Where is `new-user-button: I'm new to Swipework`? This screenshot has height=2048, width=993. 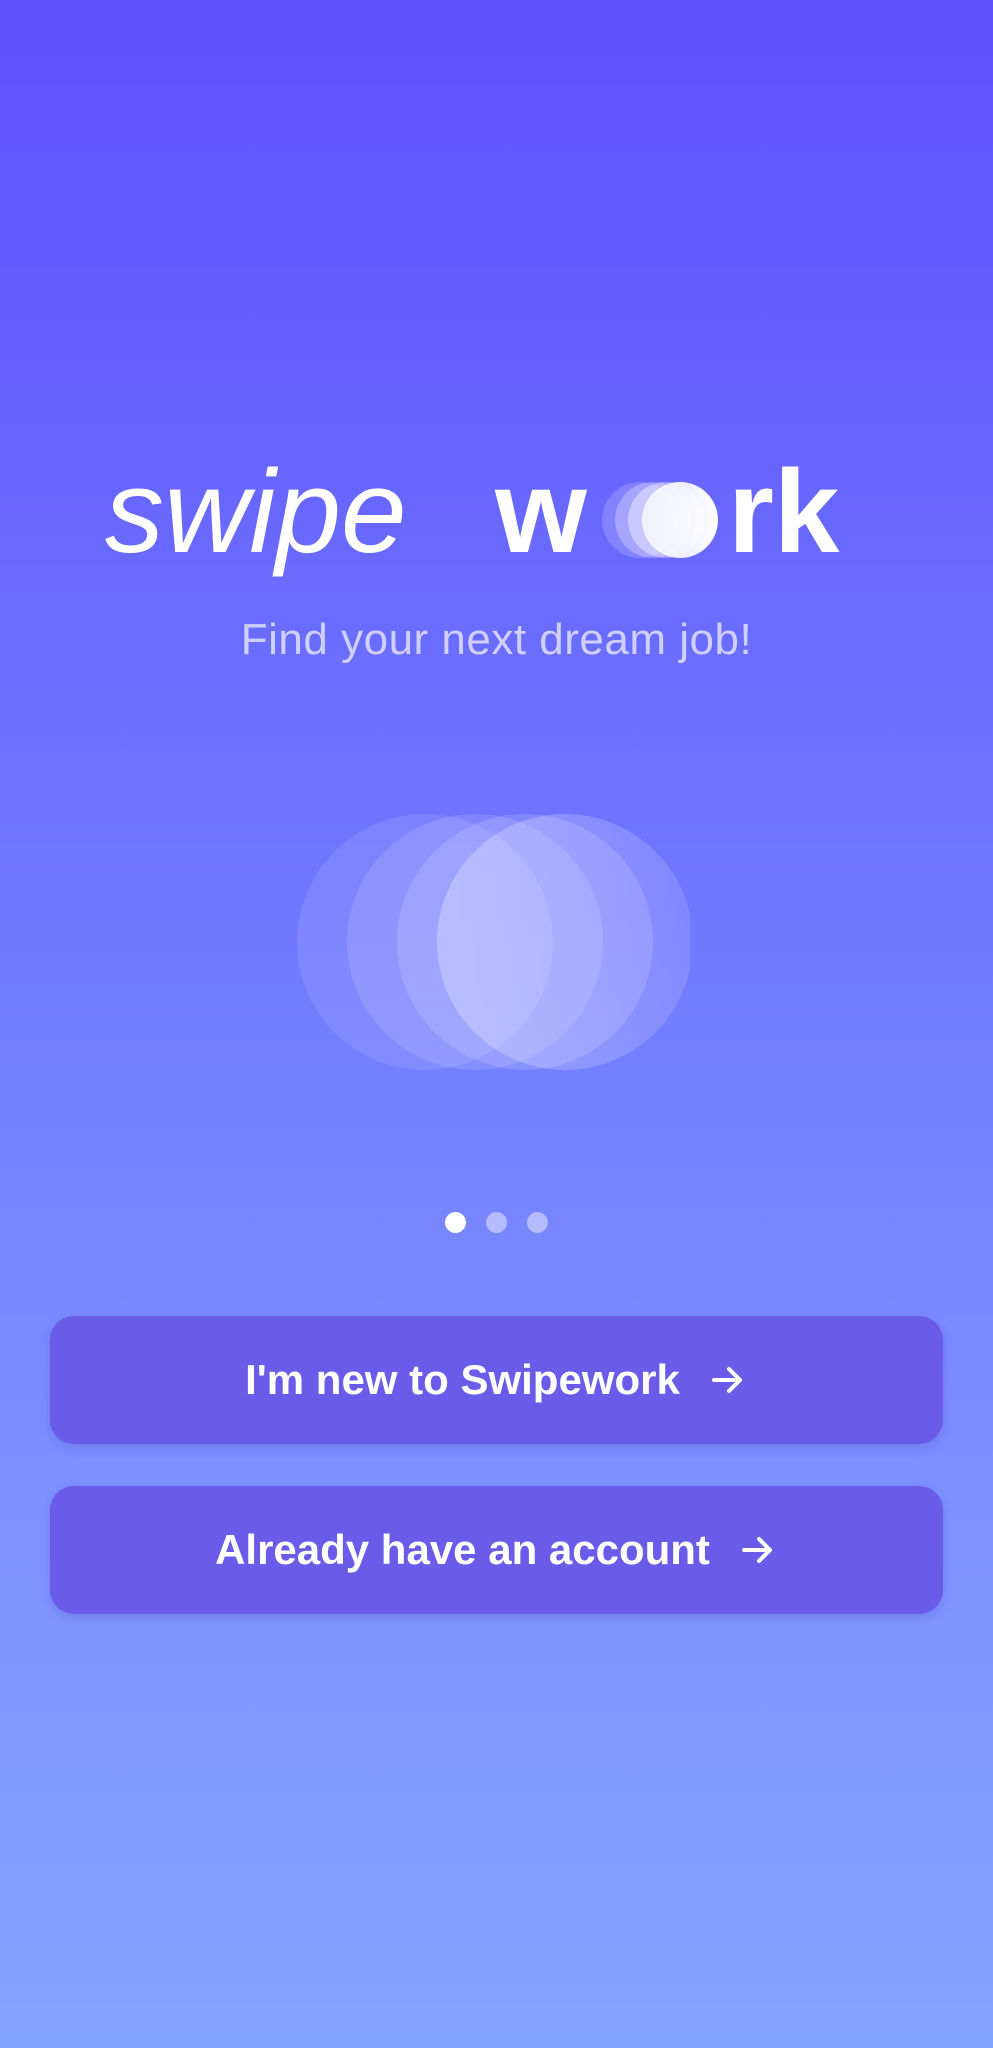 new-user-button: I'm new to Swipework is located at coordinates (496, 1380).